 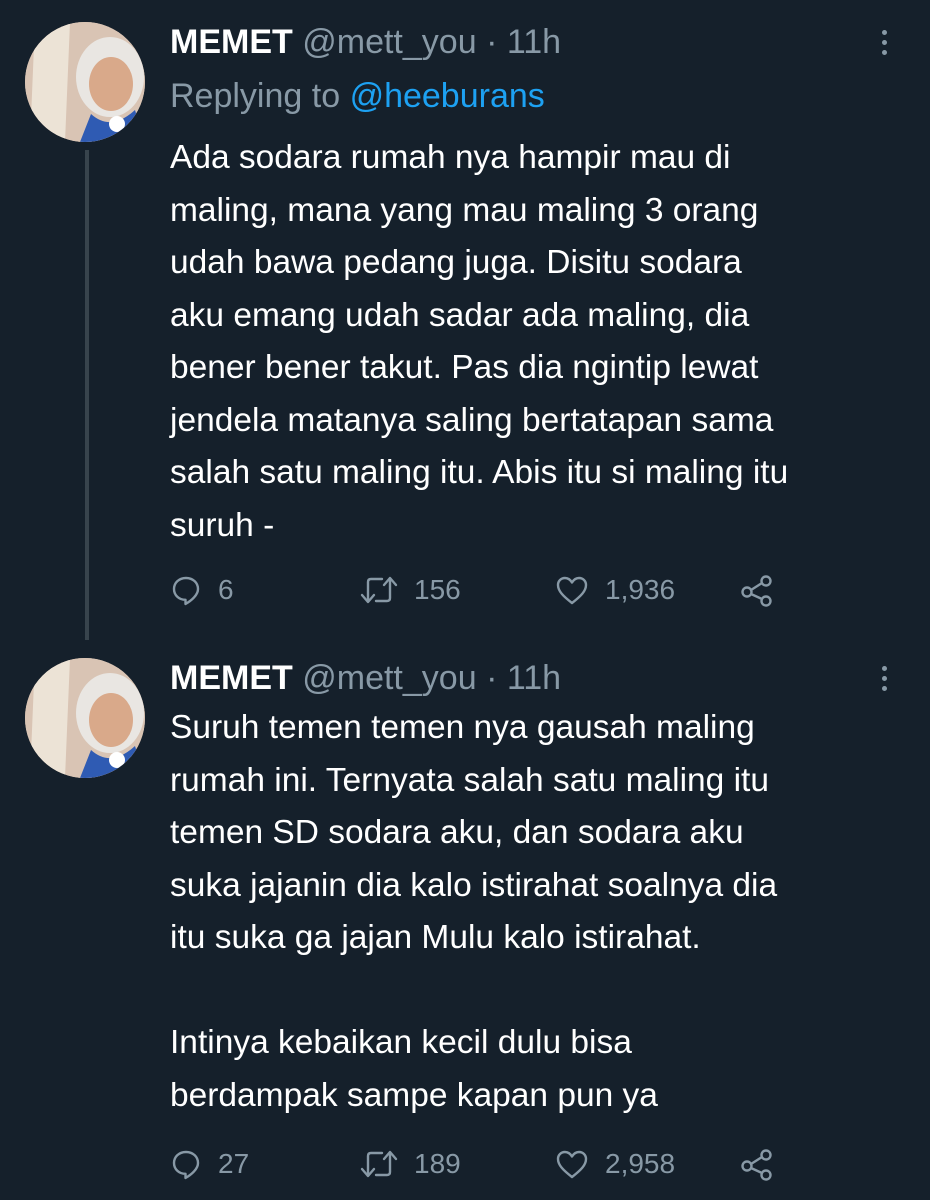 What do you see at coordinates (480, 1164) in the screenshot?
I see `tweet-actions: 27 189 2,958` at bounding box center [480, 1164].